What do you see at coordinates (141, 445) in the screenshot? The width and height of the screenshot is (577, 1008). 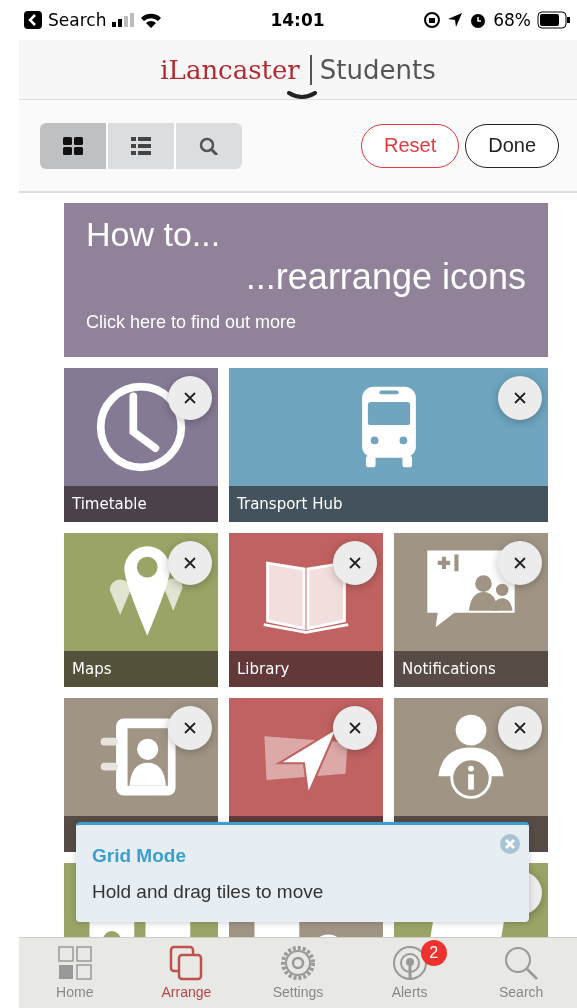 I see `app-tile: Timetable` at bounding box center [141, 445].